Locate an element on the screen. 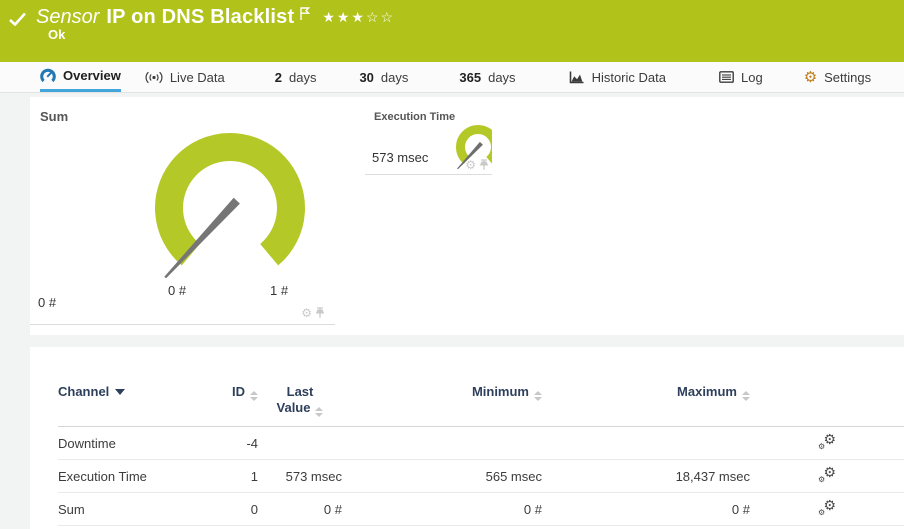 Image resolution: width=904 pixels, height=529 pixels. live-broadcast-icon is located at coordinates (154, 77).